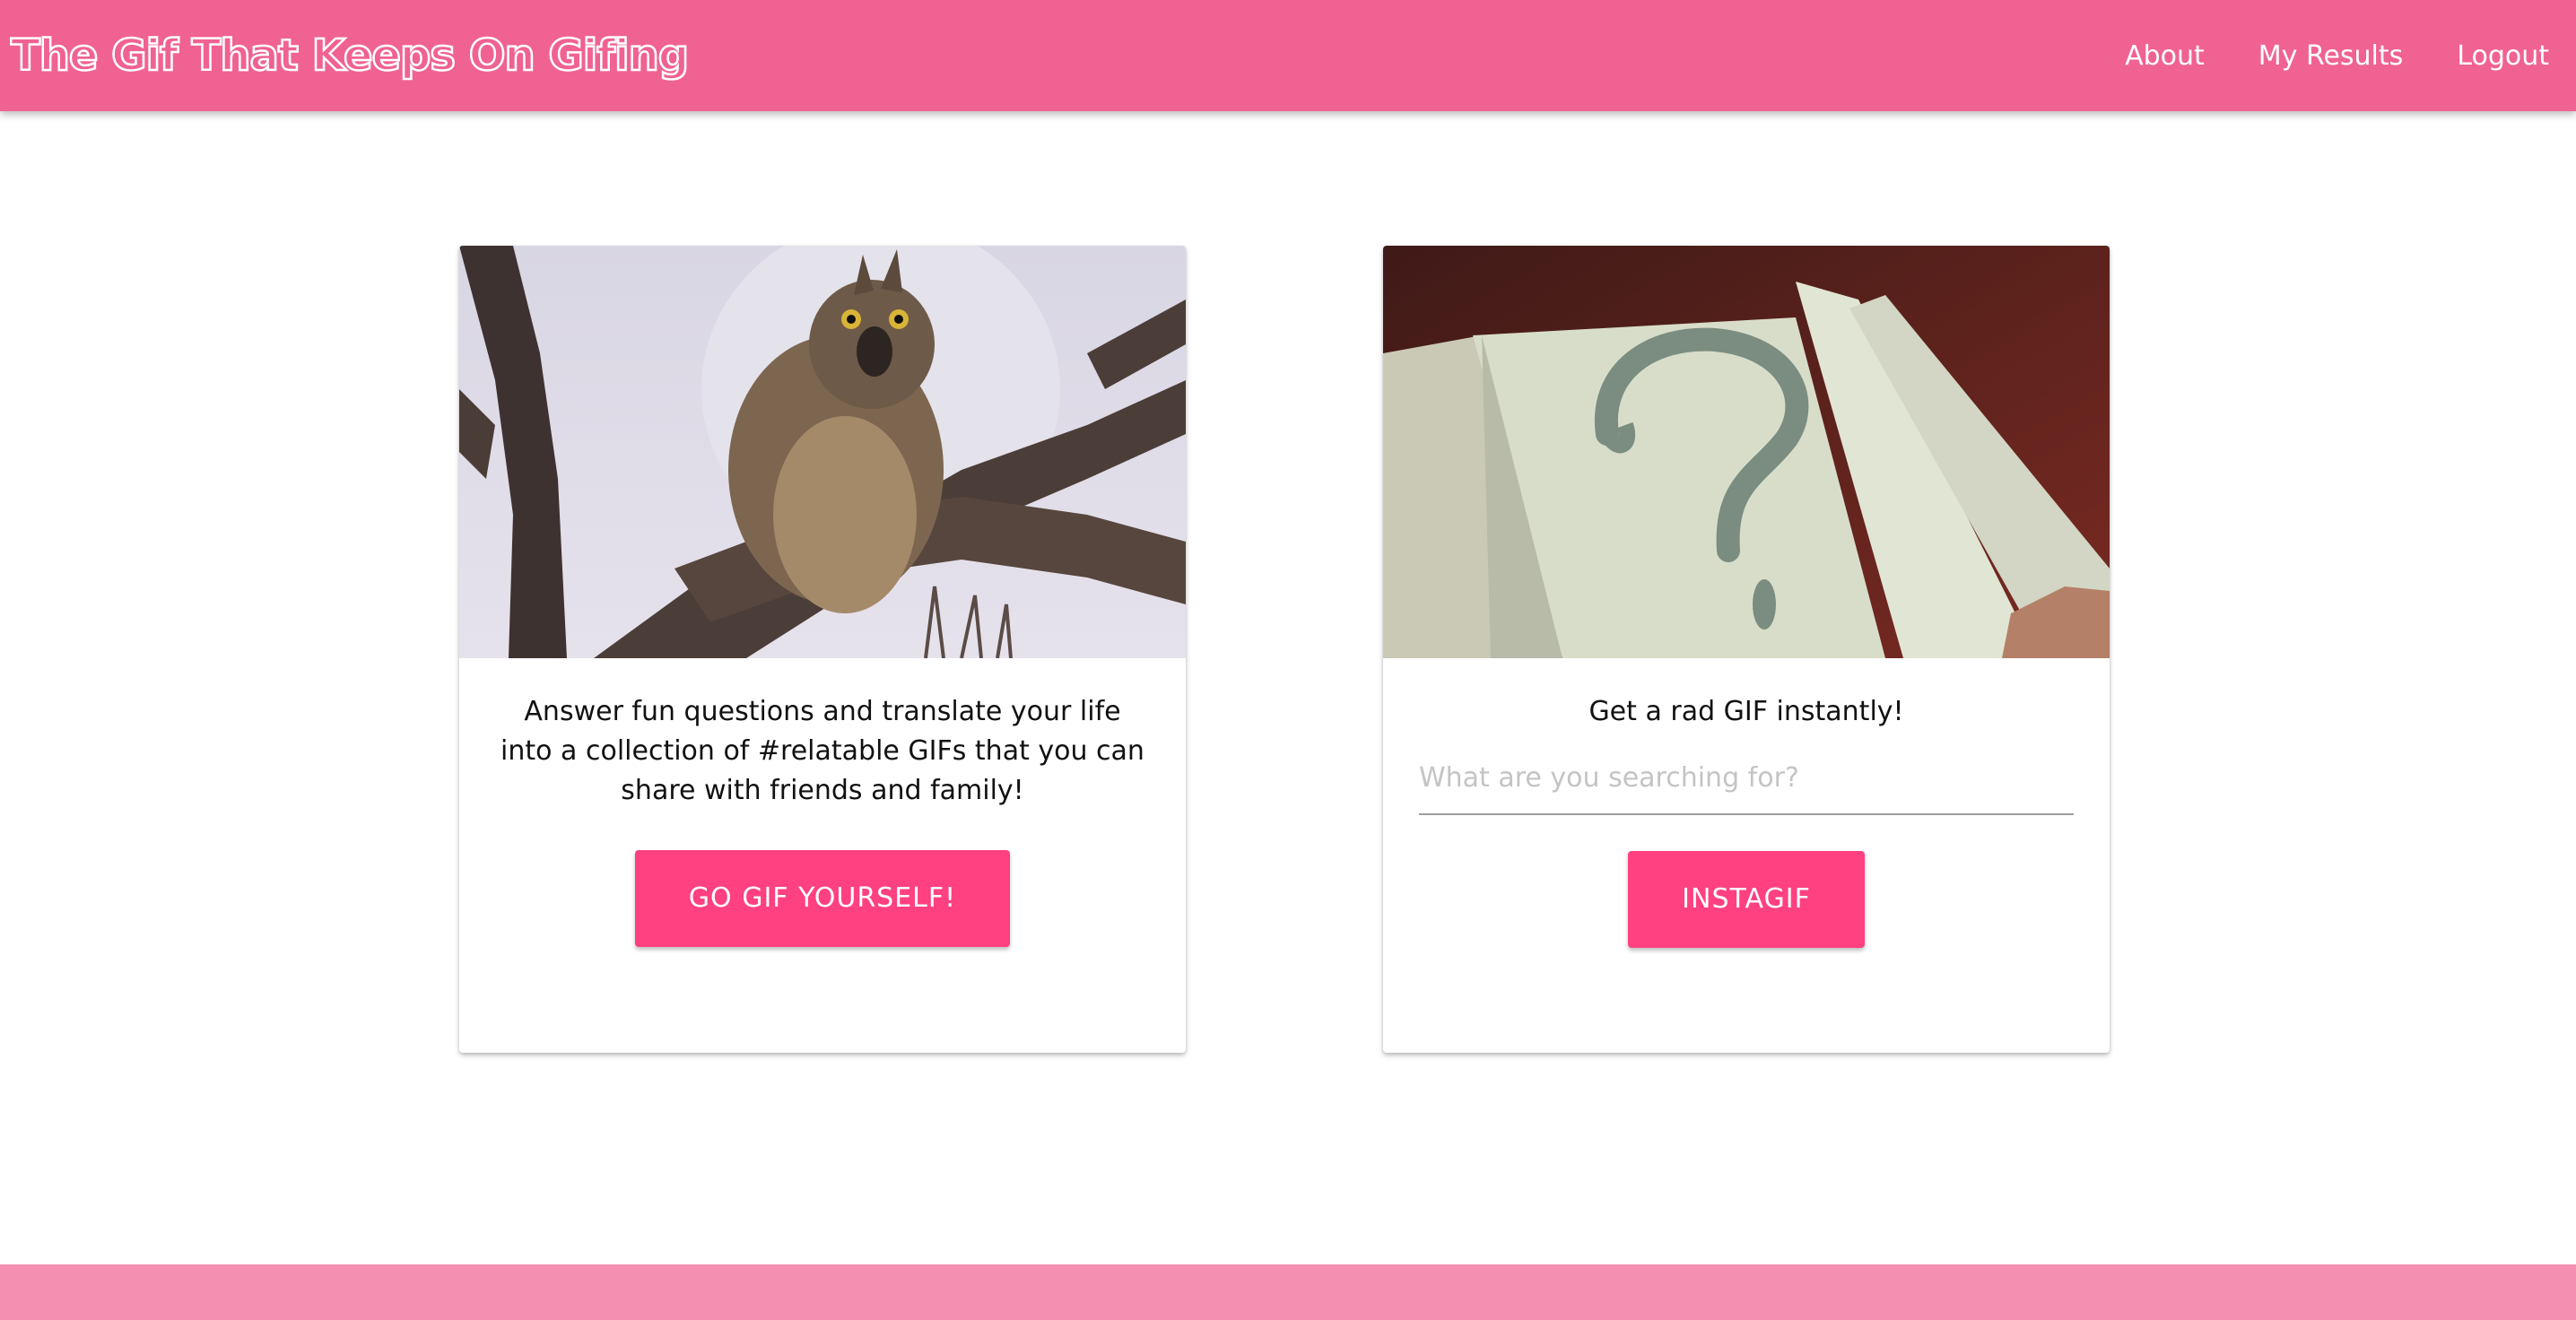  I want to click on brand-logo: The Gif That Keeps On Gifing, so click(350, 56).